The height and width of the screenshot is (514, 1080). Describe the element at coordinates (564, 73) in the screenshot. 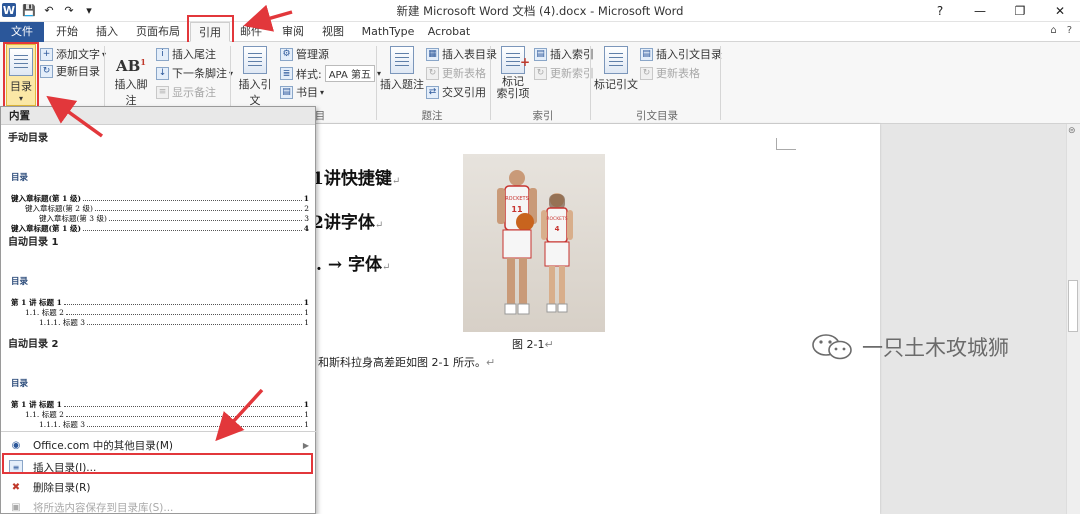

I see `update-index-button: ↻ 更新索引` at that location.